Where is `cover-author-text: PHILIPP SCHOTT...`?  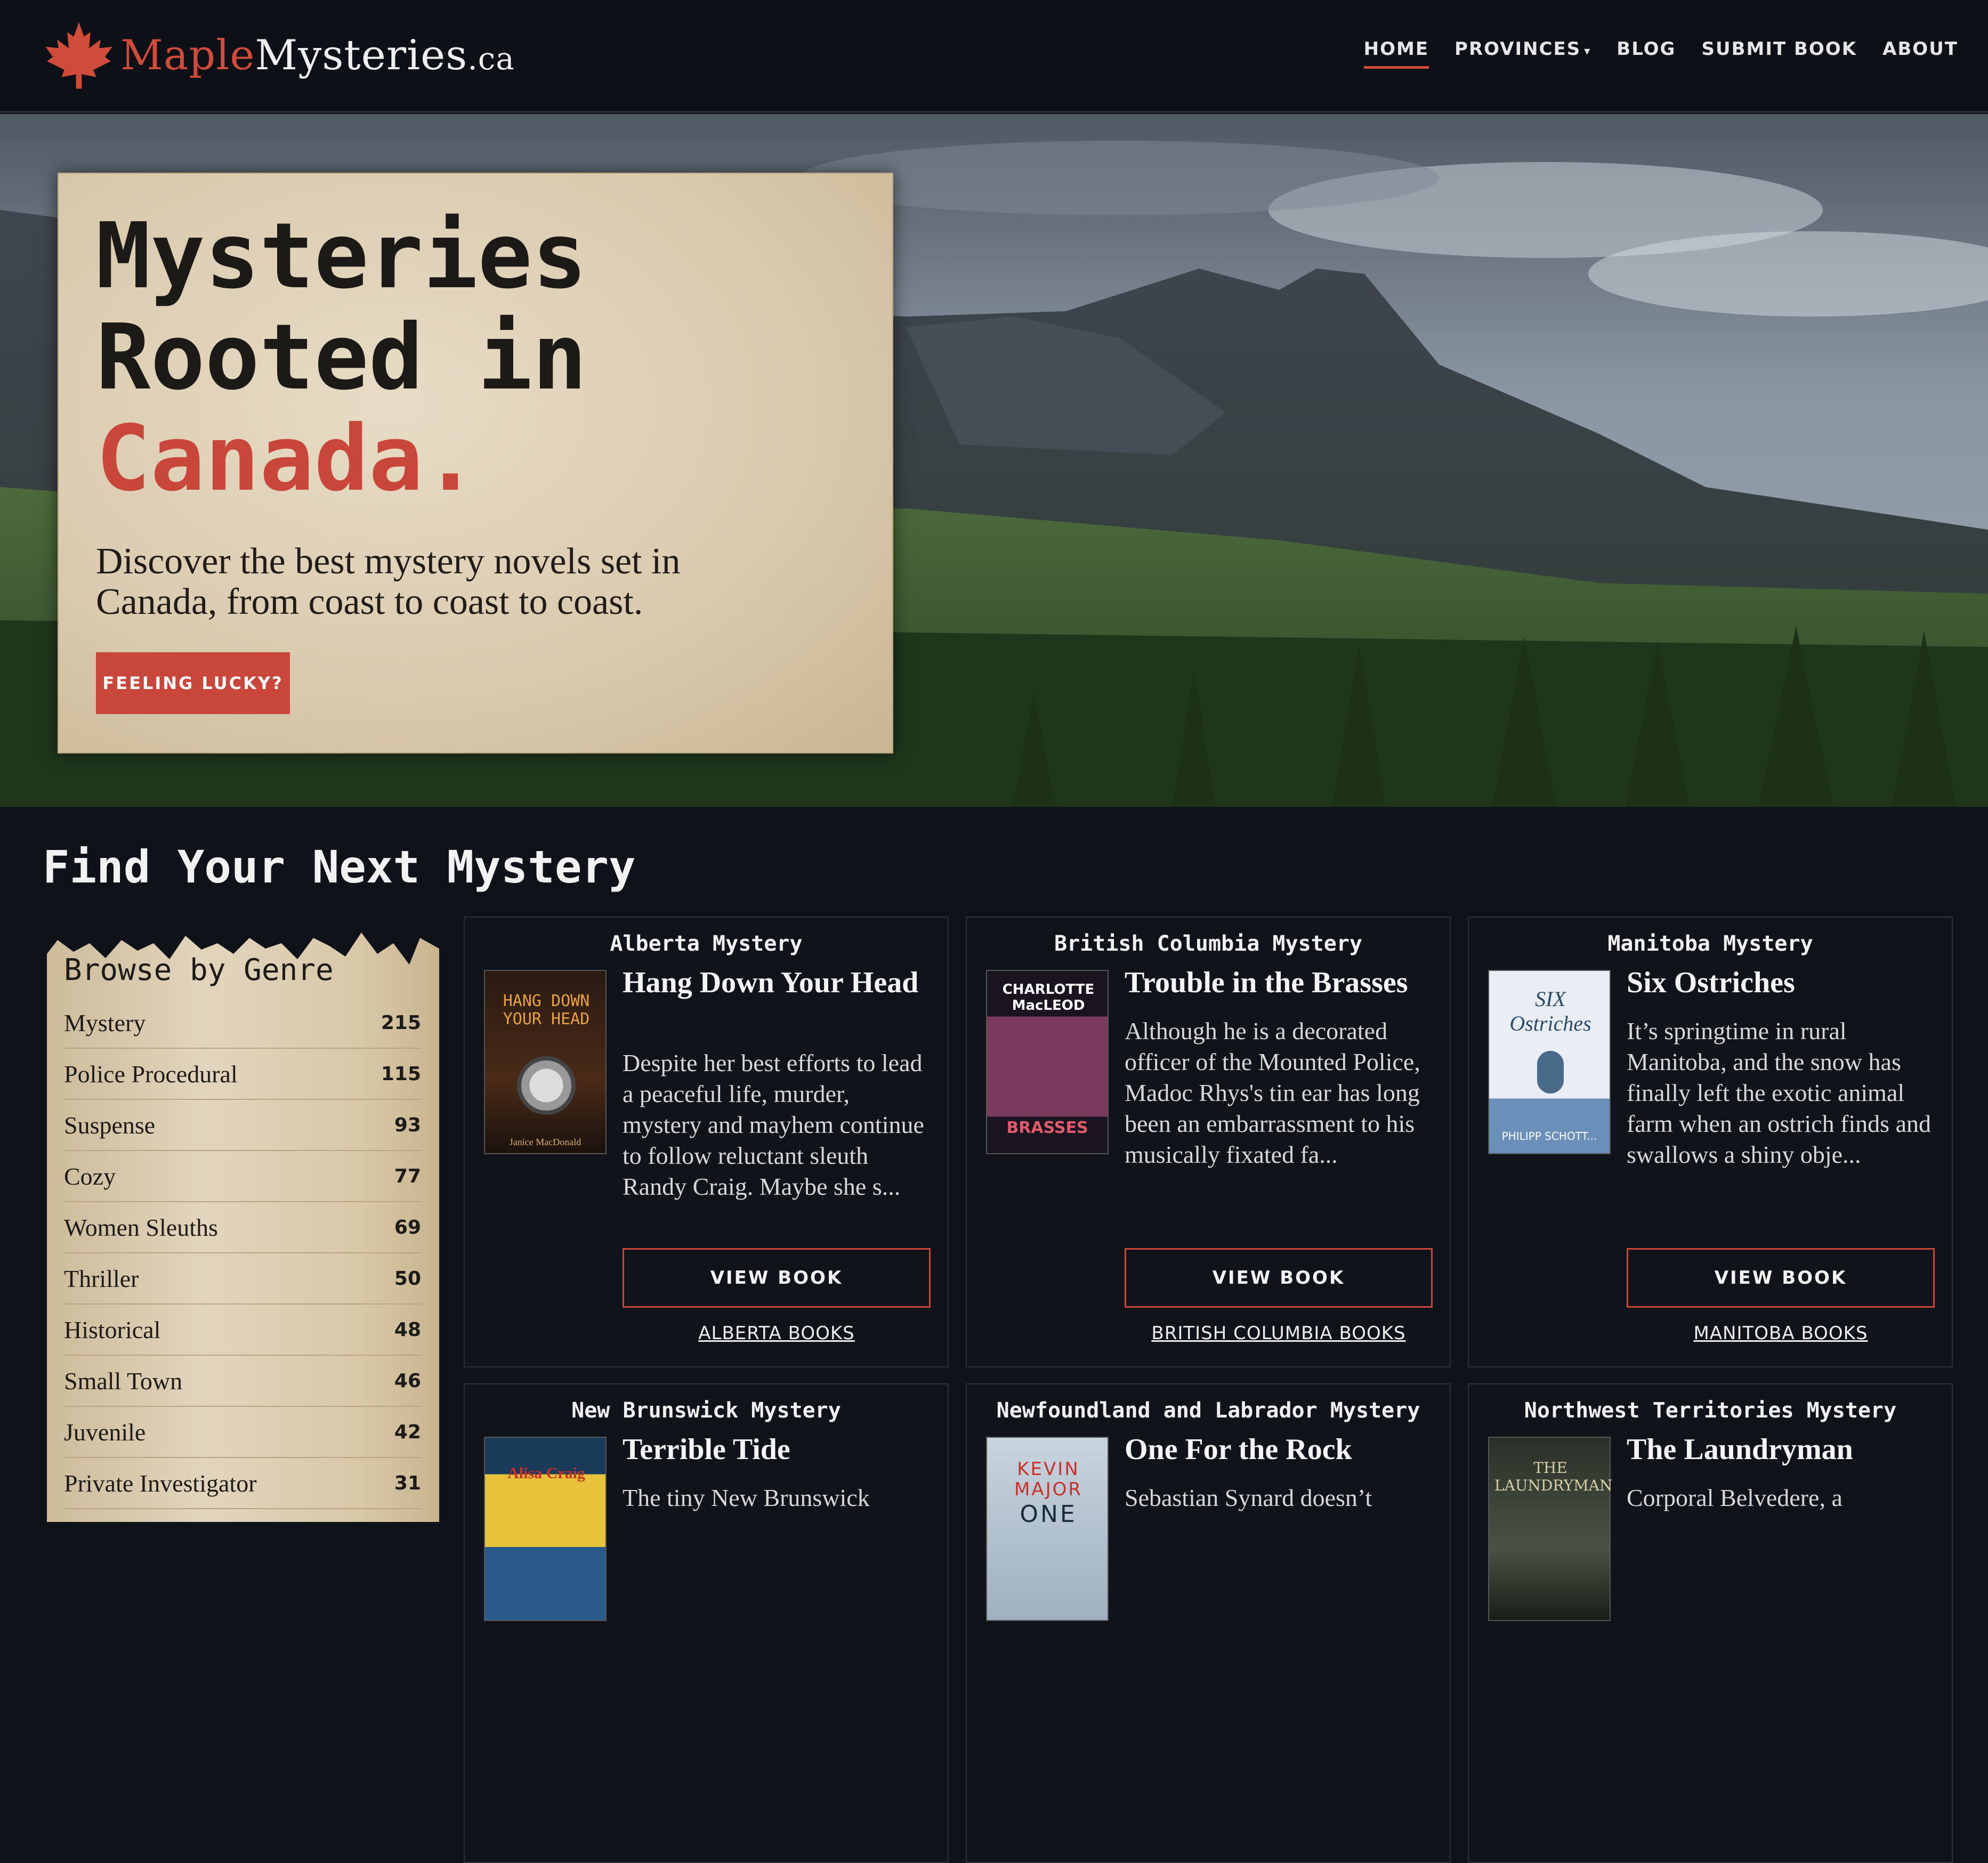
cover-author-text: PHILIPP SCHOTT... is located at coordinates (1549, 1137).